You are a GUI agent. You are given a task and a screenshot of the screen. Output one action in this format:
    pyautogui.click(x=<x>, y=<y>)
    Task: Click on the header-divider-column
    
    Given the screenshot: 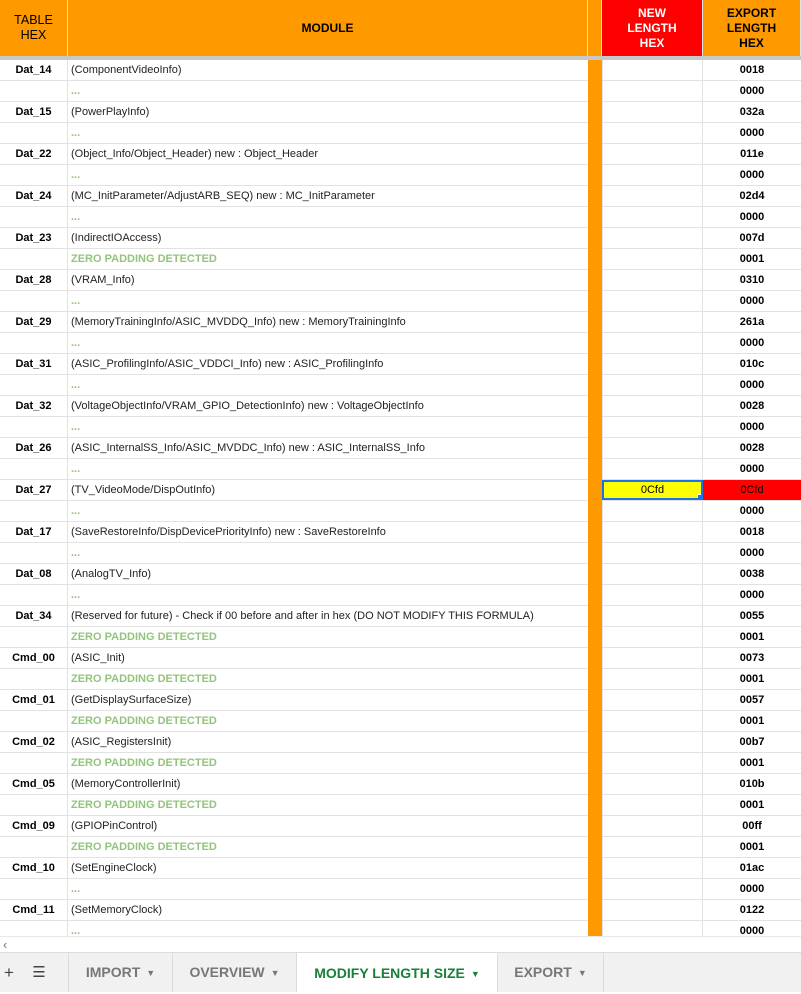 What is the action you would take?
    pyautogui.click(x=595, y=28)
    